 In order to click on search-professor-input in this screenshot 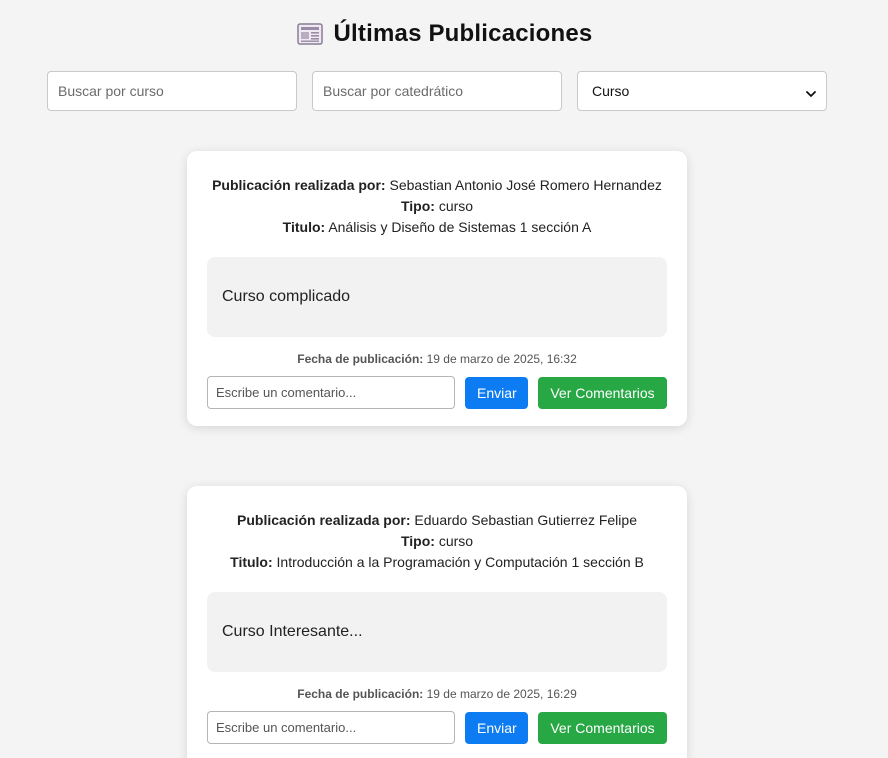, I will do `click(437, 91)`.